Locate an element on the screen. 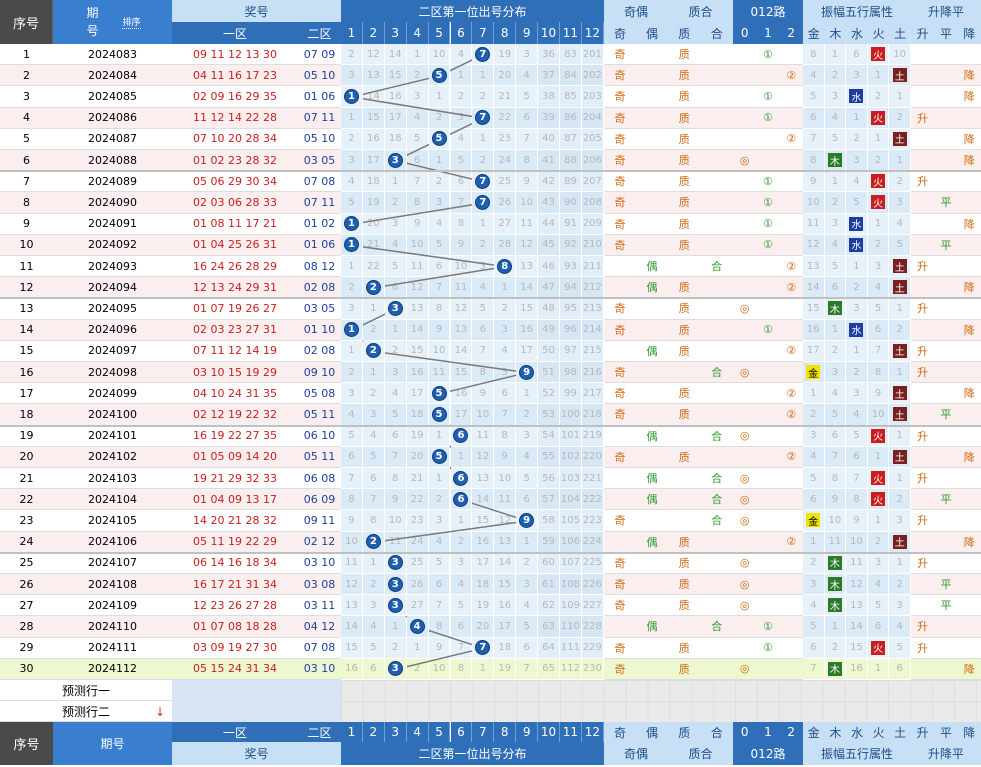  group-separator is located at coordinates (490, 171).